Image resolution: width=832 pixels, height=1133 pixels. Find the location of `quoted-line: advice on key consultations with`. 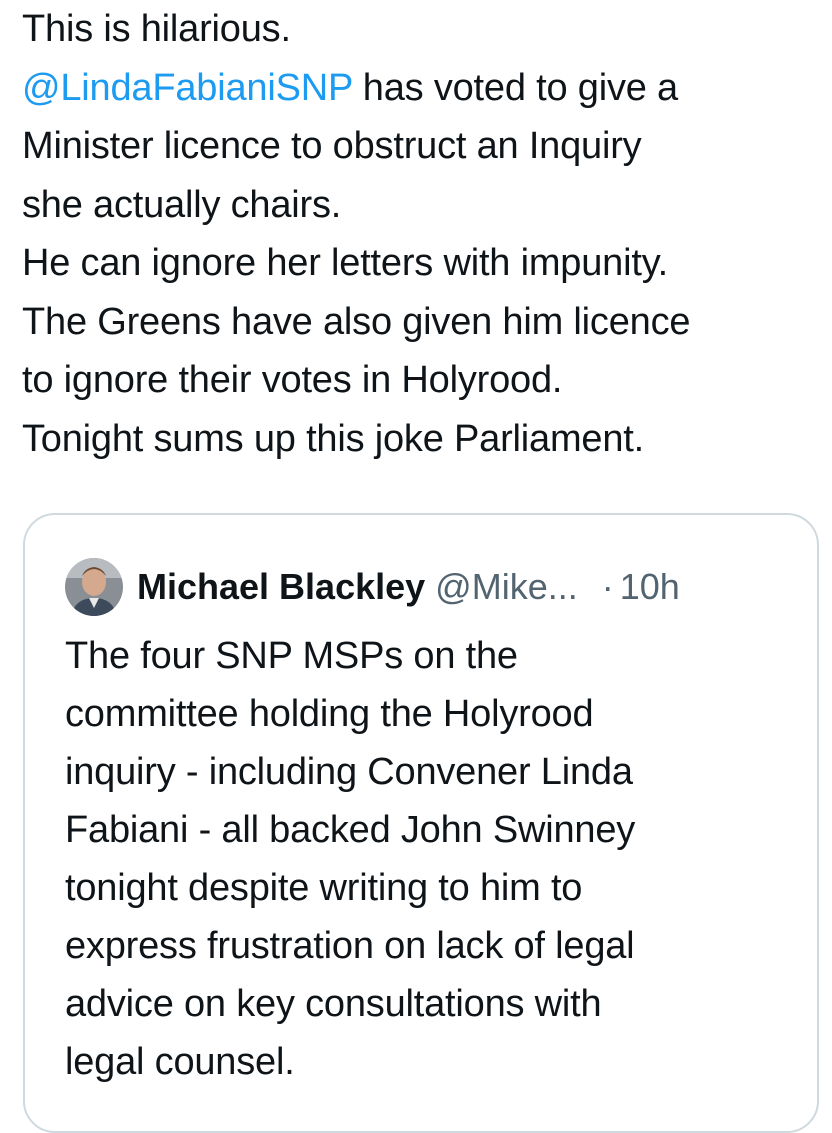

quoted-line: advice on key consultations with is located at coordinates (333, 1004).